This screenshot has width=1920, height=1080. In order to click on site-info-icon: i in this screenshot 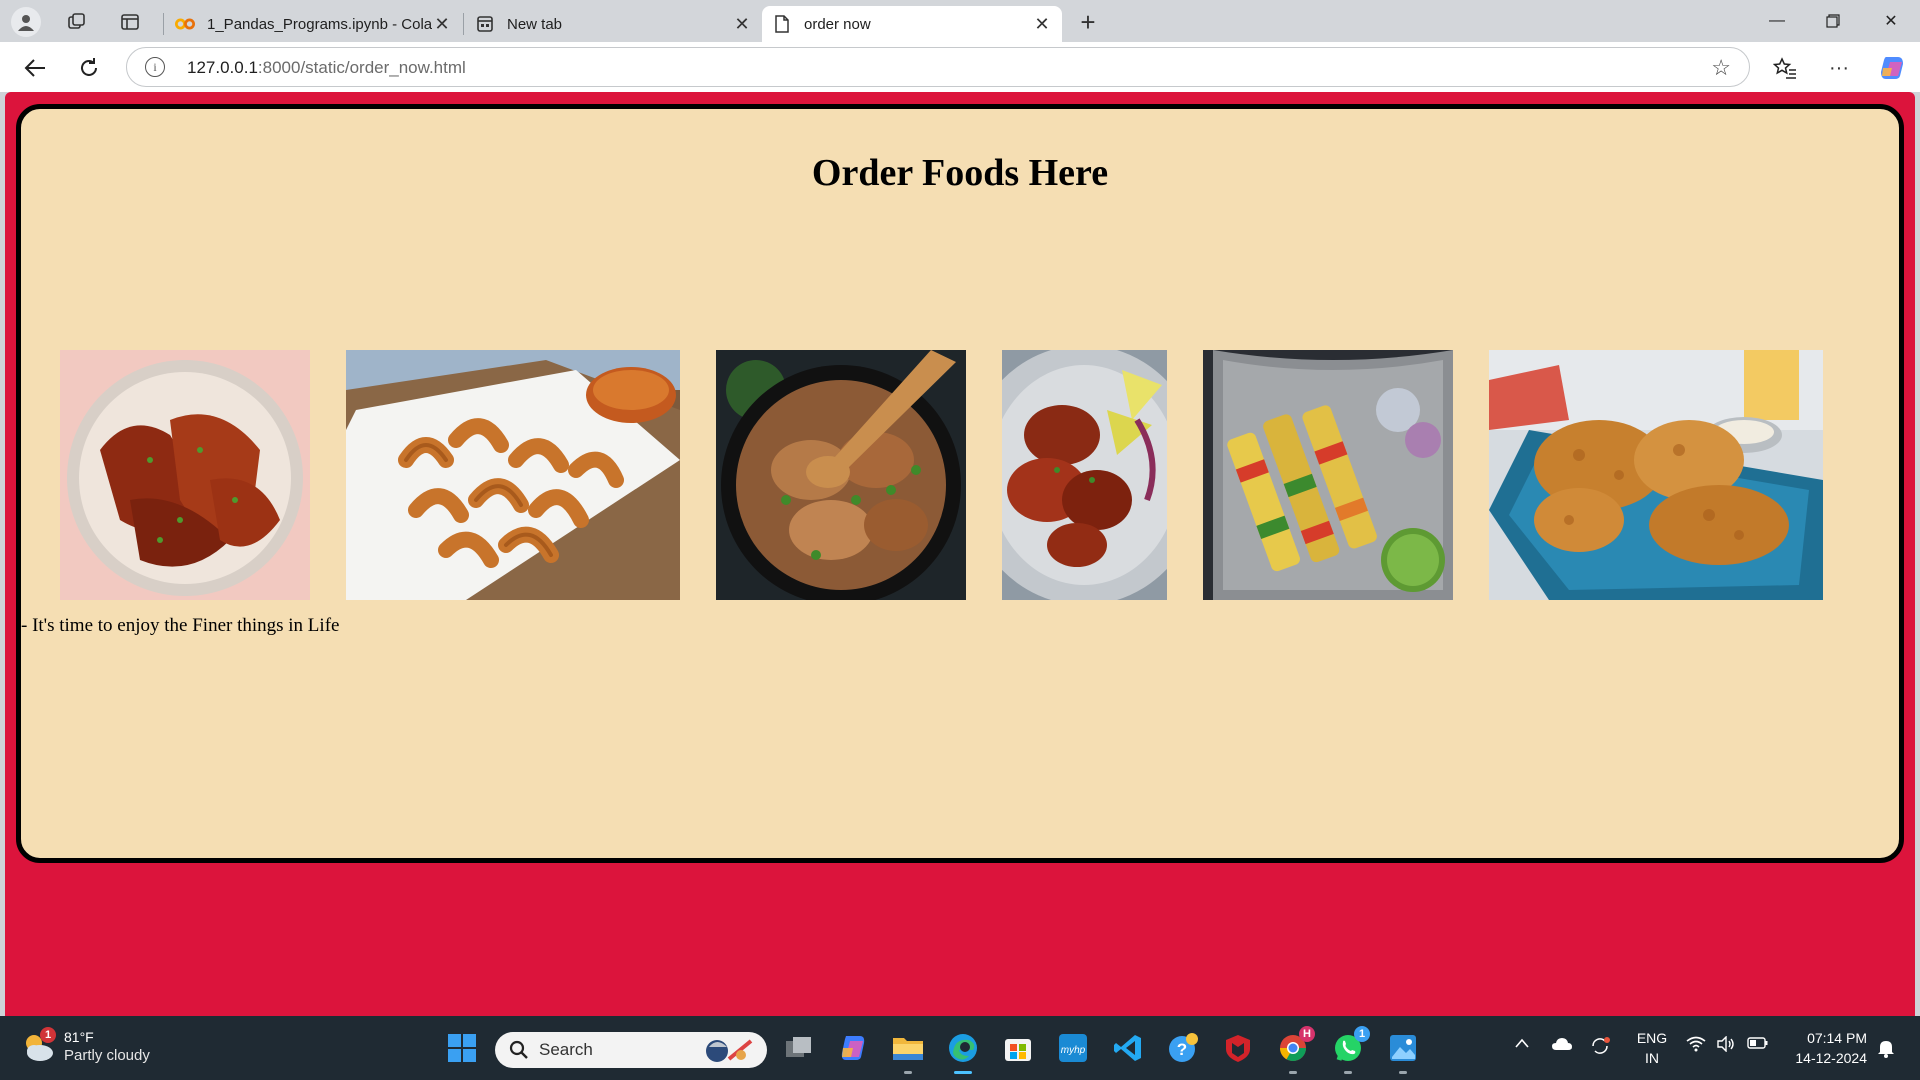, I will do `click(155, 67)`.